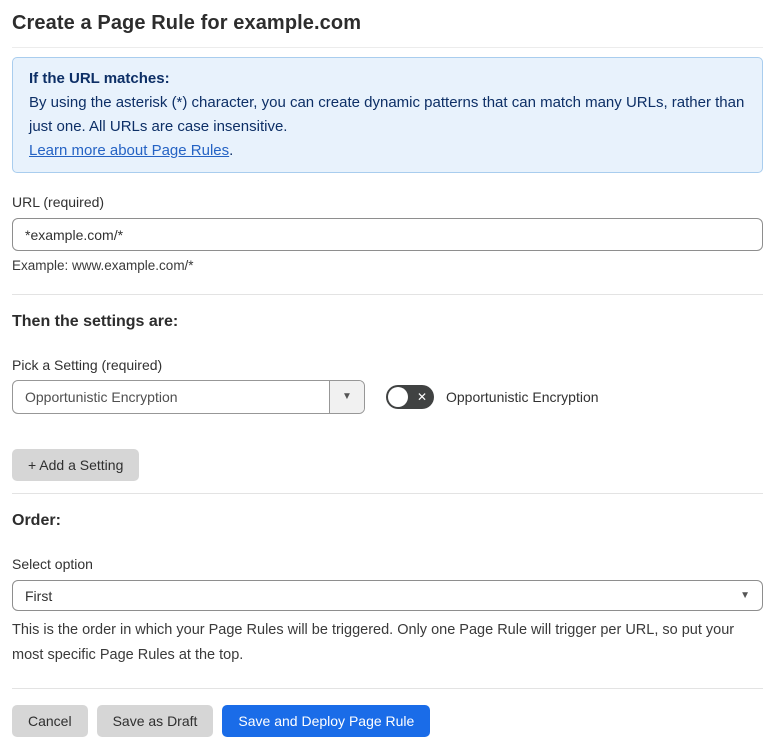 The height and width of the screenshot is (737, 775). Describe the element at coordinates (95, 321) in the screenshot. I see `settings-section-heading: Then the settings are:` at that location.